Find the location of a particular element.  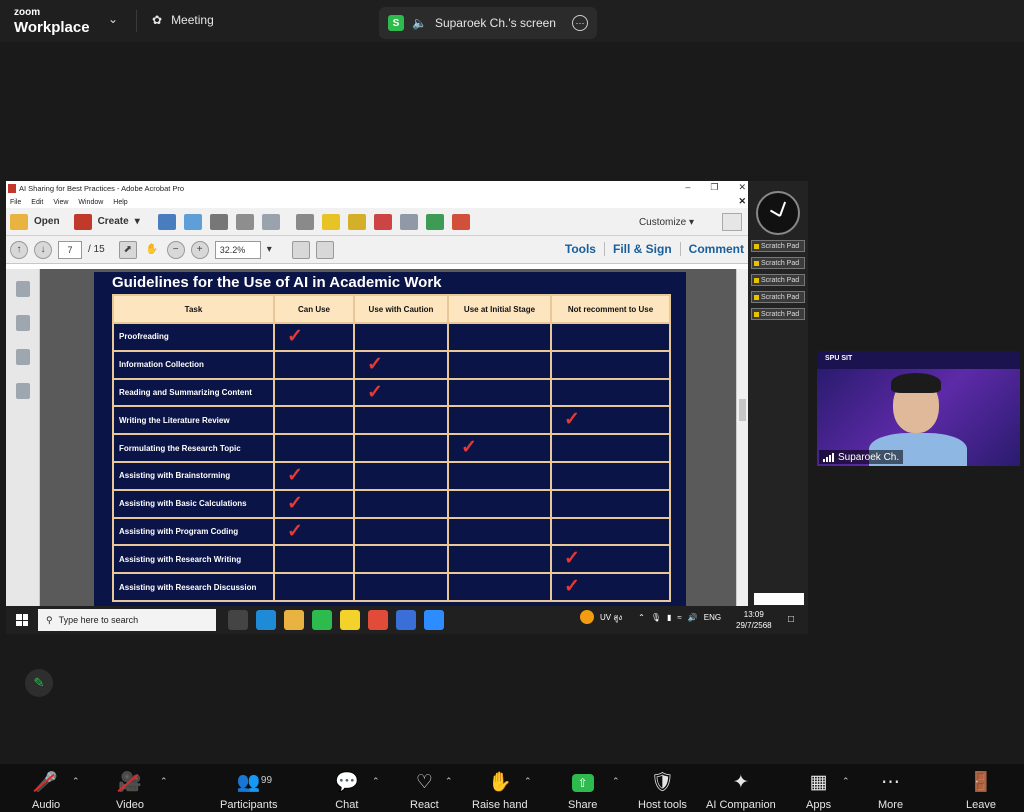

menu-view: View is located at coordinates (60, 202).